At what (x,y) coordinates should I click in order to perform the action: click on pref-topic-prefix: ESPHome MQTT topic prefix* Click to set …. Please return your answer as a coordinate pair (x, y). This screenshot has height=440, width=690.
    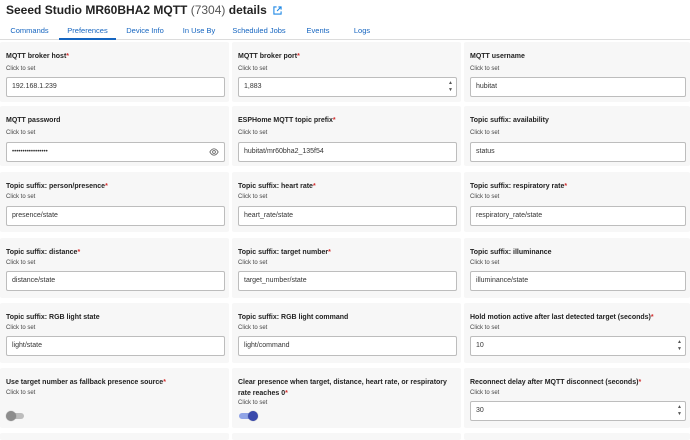
    Looking at the image, I should click on (346, 136).